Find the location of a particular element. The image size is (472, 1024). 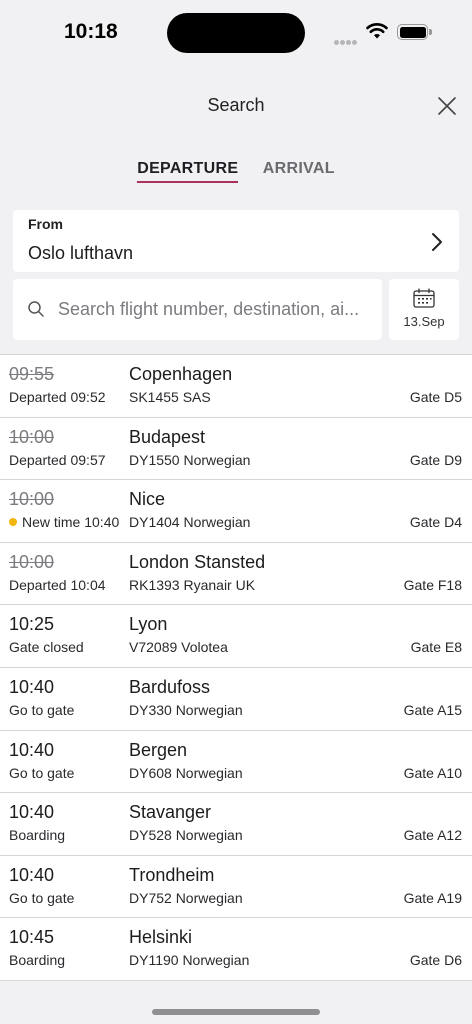

tab-departure: DEPARTURE is located at coordinates (188, 171).